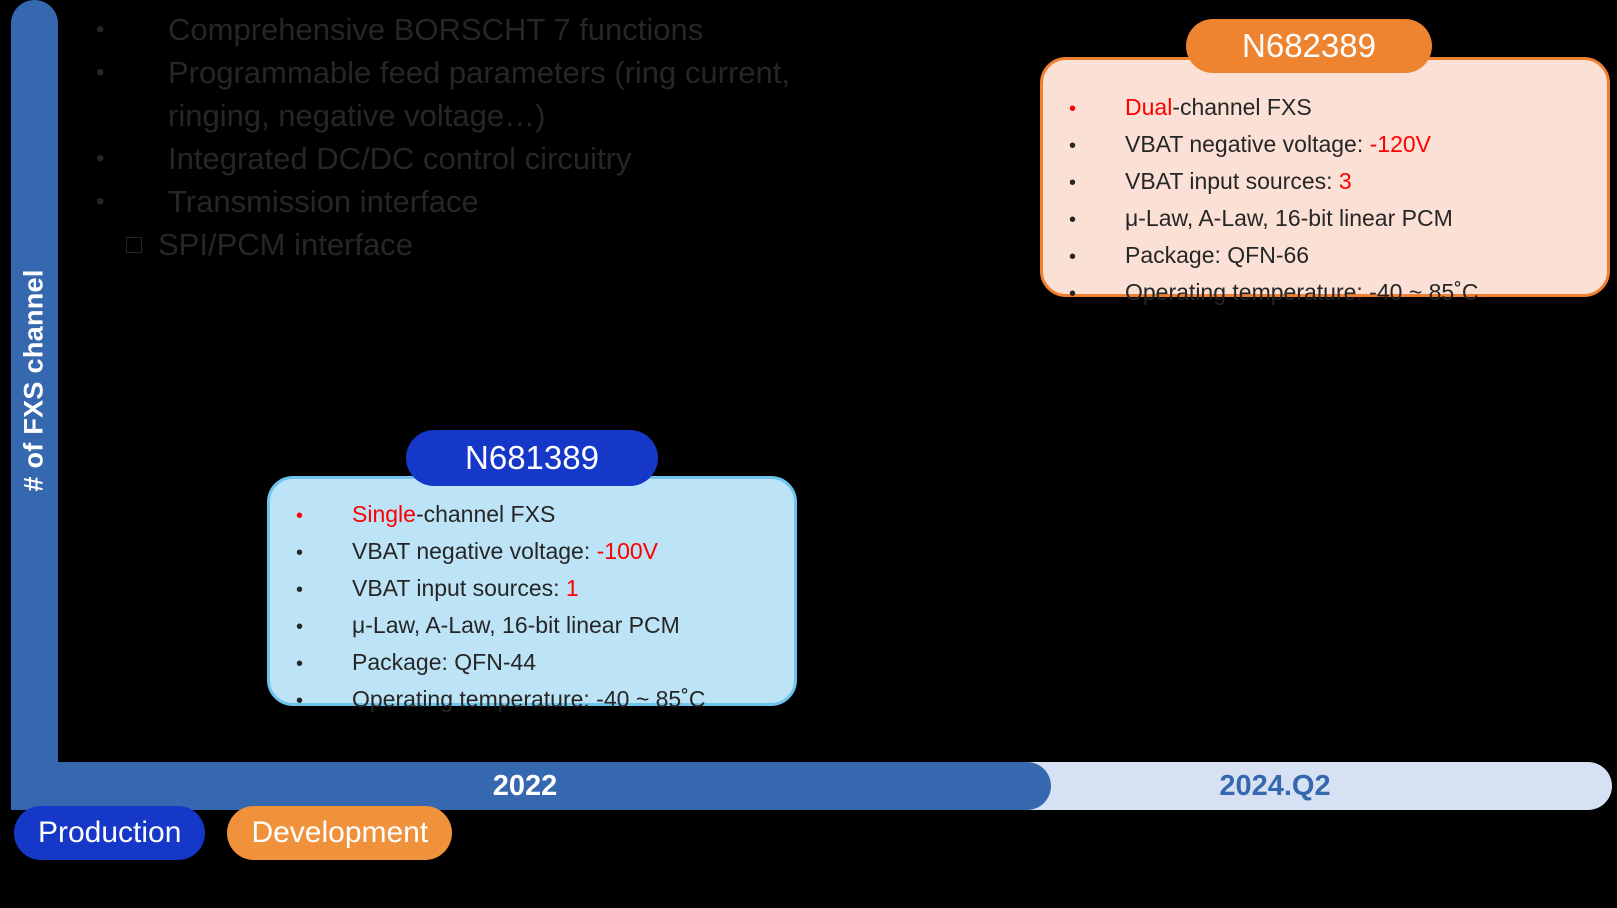  What do you see at coordinates (400, 158) in the screenshot?
I see `feature-item-label: Integrated DC/DC control circuitry` at bounding box center [400, 158].